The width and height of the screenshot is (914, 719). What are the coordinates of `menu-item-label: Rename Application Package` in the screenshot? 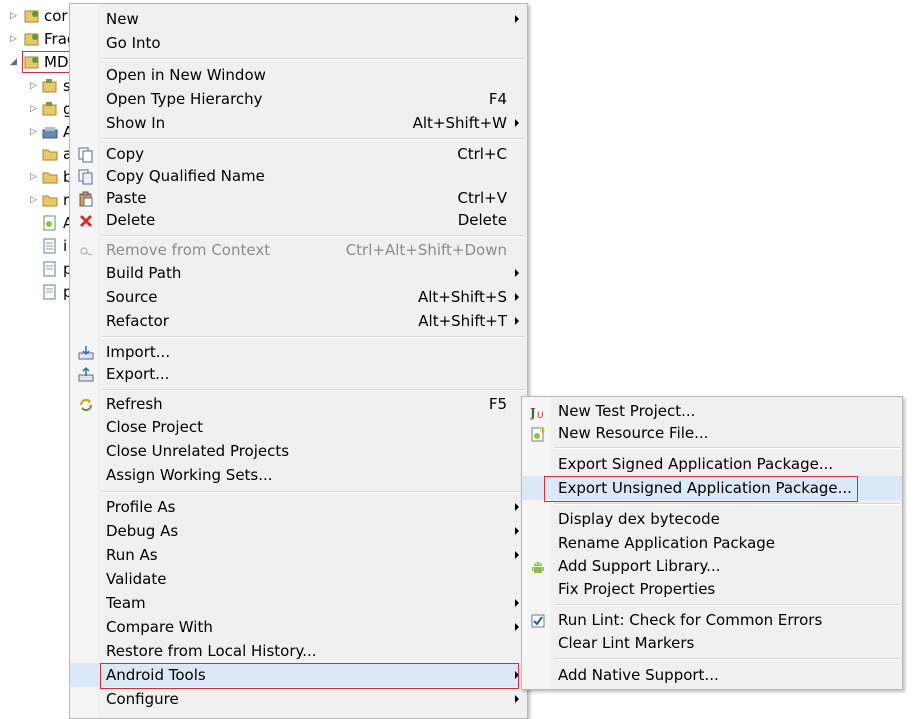 It's located at (667, 543).